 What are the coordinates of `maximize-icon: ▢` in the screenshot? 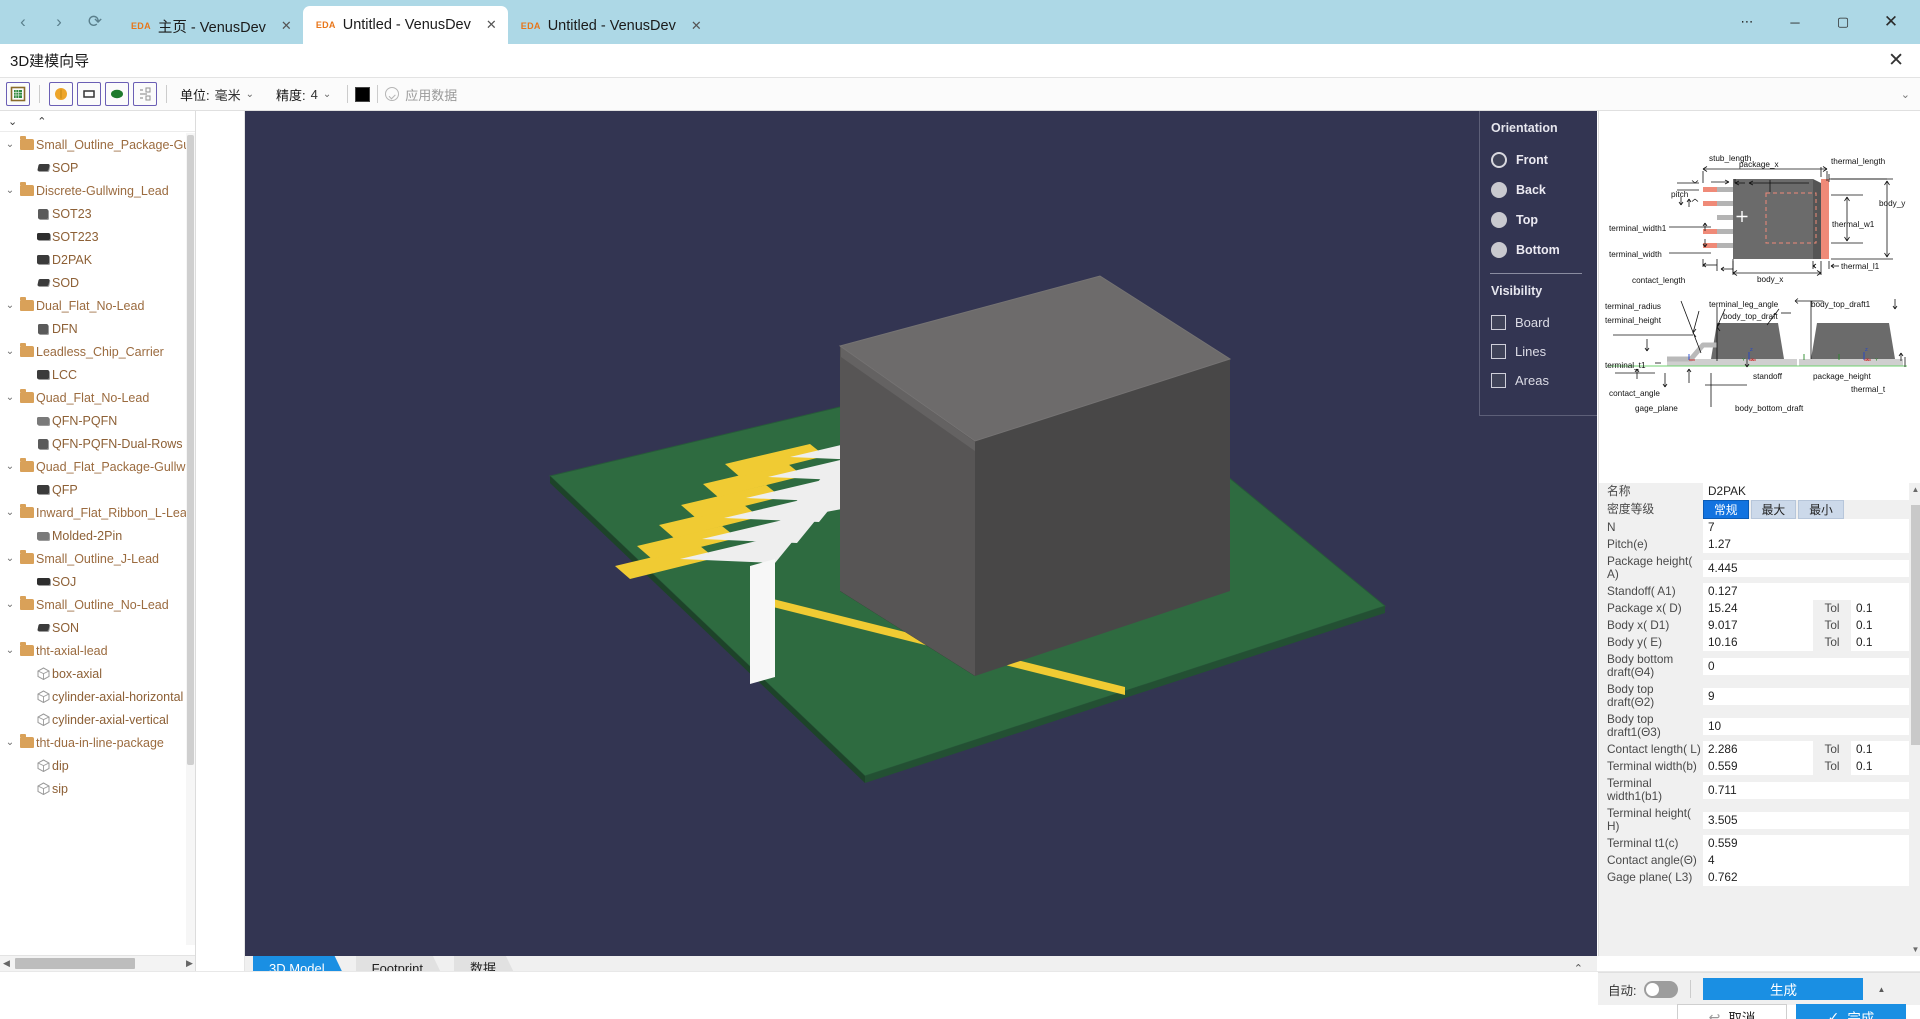 It's located at (1843, 22).